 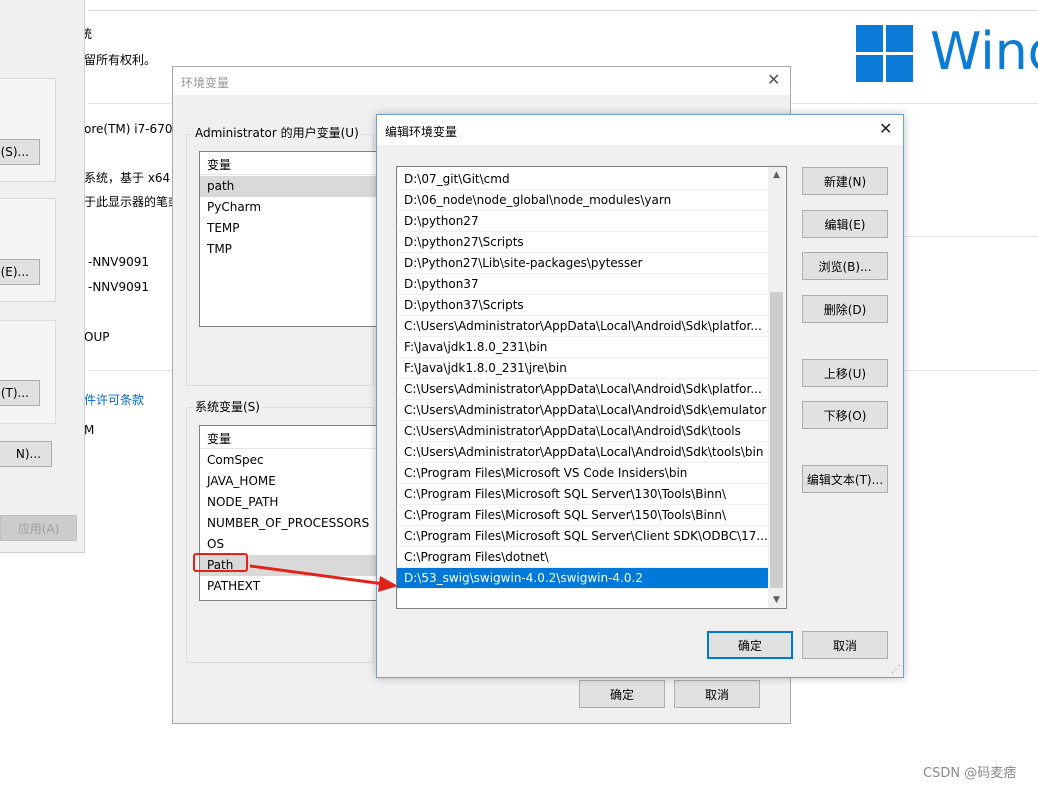 I want to click on annotation-arrow, so click(x=323, y=578).